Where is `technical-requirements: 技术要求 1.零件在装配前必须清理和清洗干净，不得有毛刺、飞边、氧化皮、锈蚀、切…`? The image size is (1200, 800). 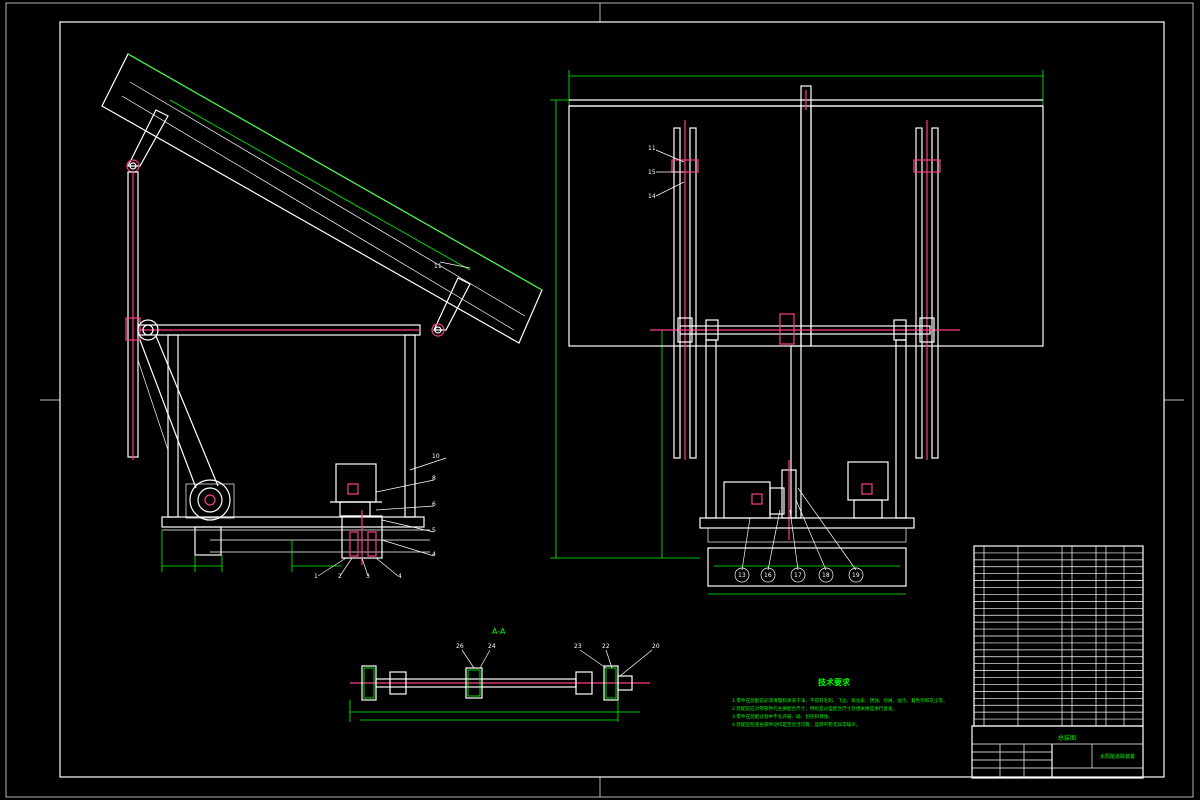
technical-requirements: 技术要求 1.零件在装配前必须清理和清洗干净，不得有毛刺、飞边、氧化皮、锈蚀、切… is located at coordinates (840, 702).